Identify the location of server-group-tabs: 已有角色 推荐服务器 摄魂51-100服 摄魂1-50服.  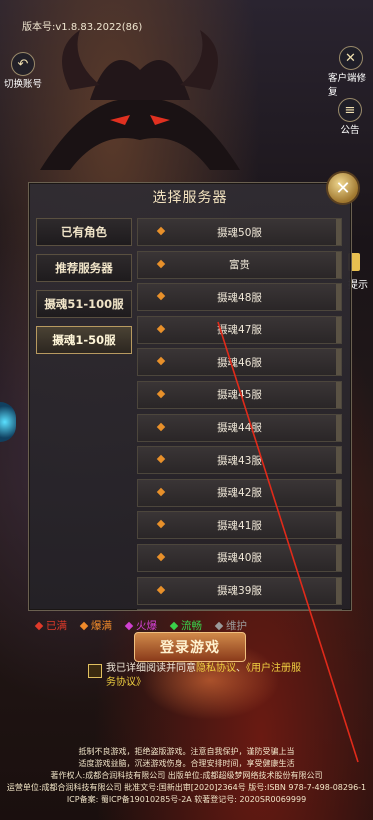
(84, 290).